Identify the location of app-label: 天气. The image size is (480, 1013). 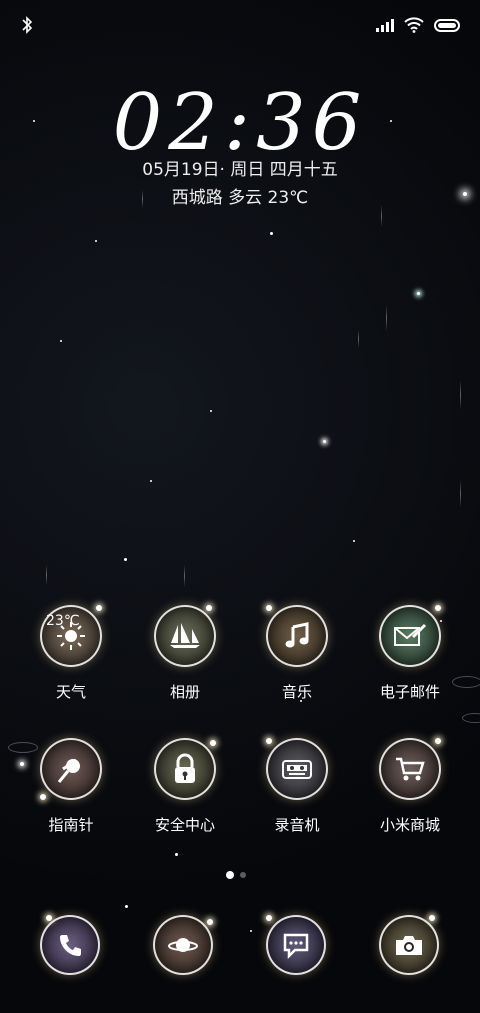
(70, 692).